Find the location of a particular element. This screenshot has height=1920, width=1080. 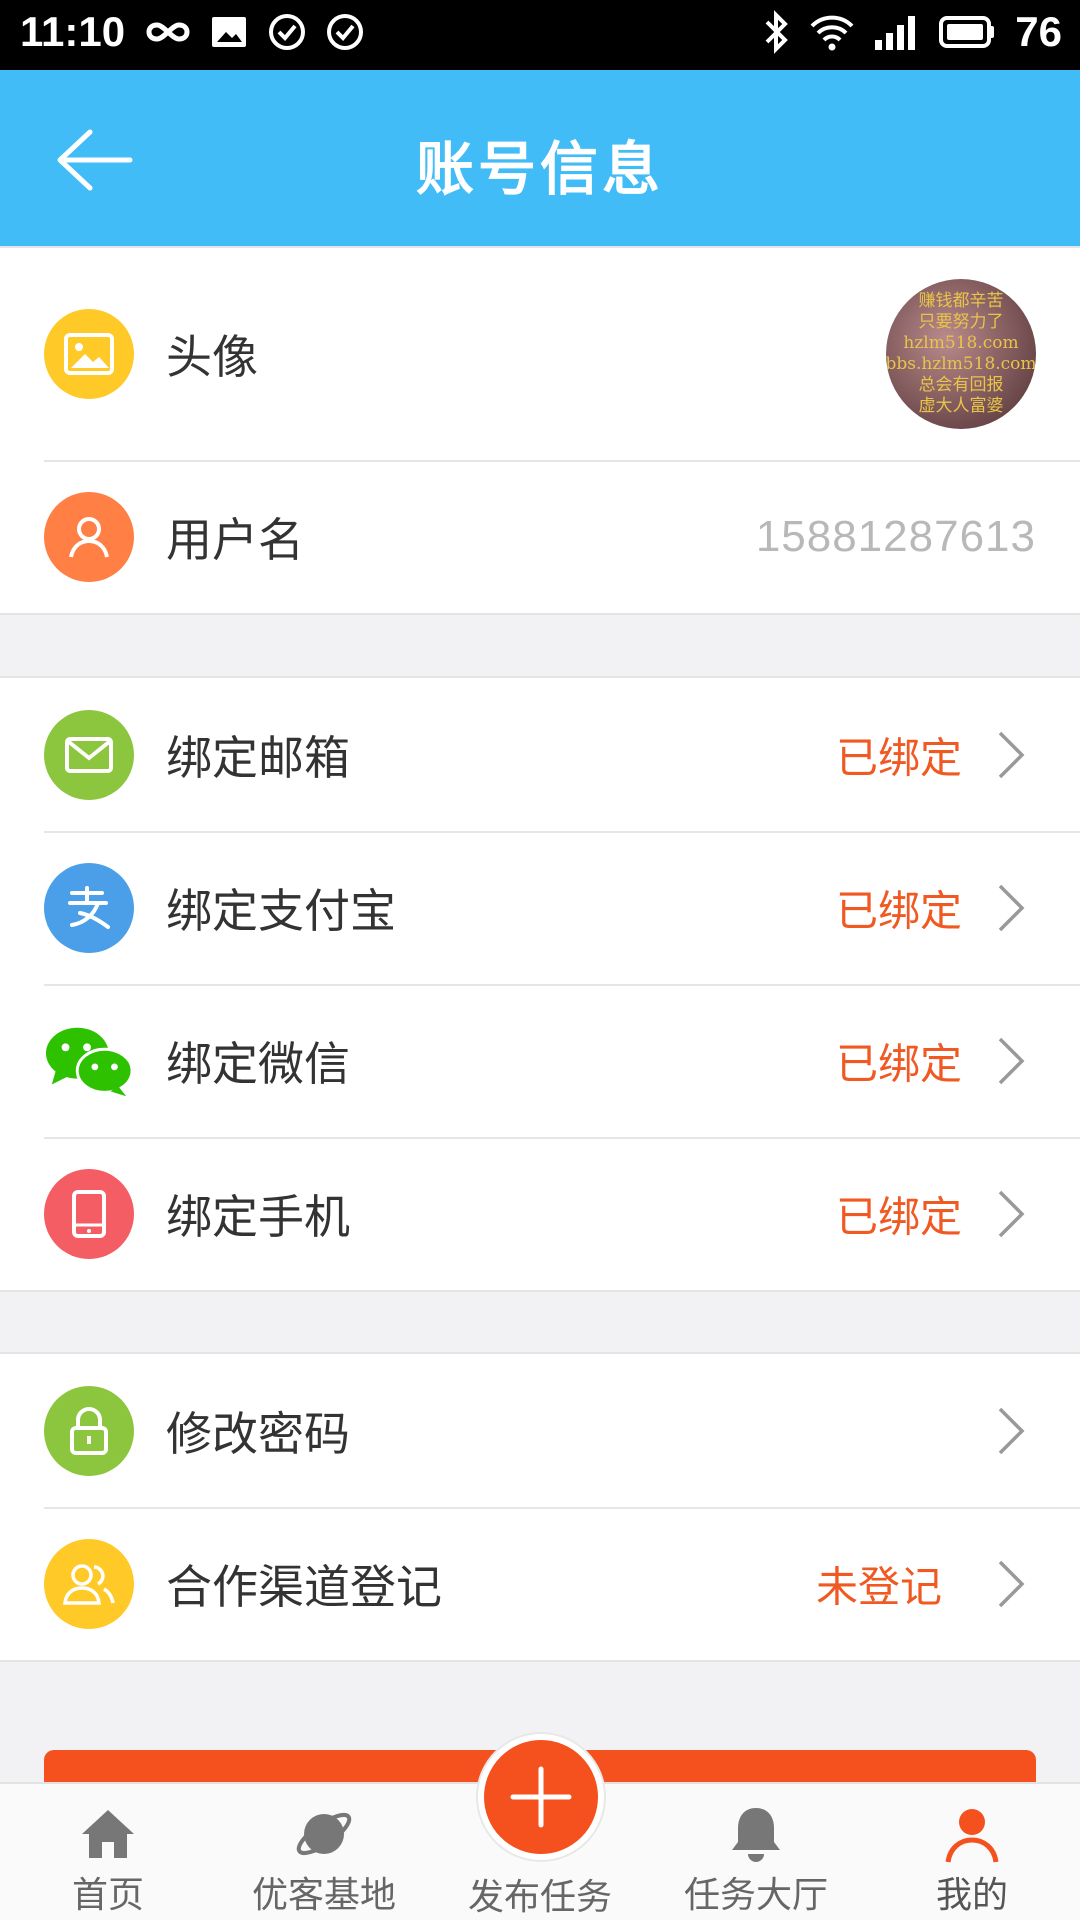

planet-icon is located at coordinates (324, 1834).